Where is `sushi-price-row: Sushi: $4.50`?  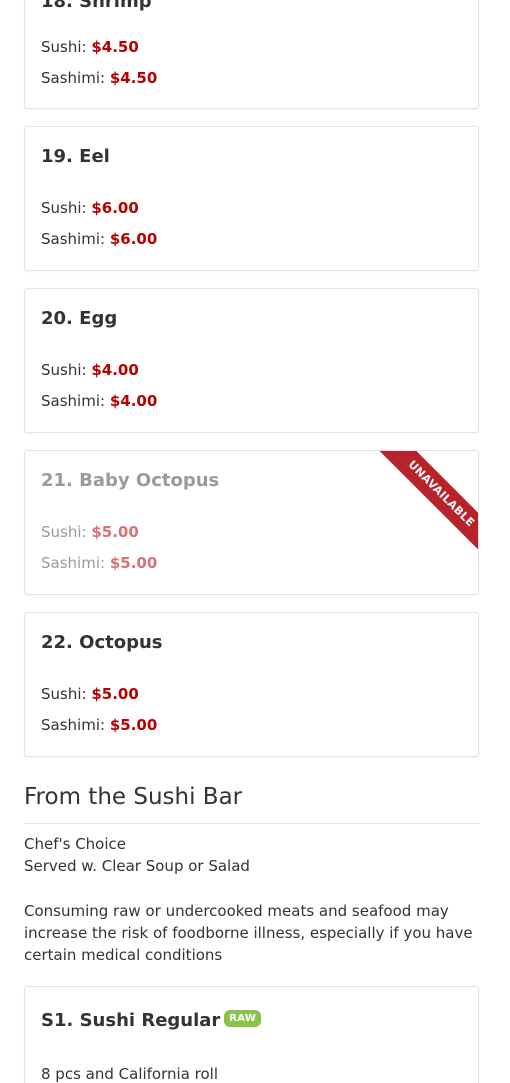 sushi-price-row: Sushi: $4.50 is located at coordinates (90, 47).